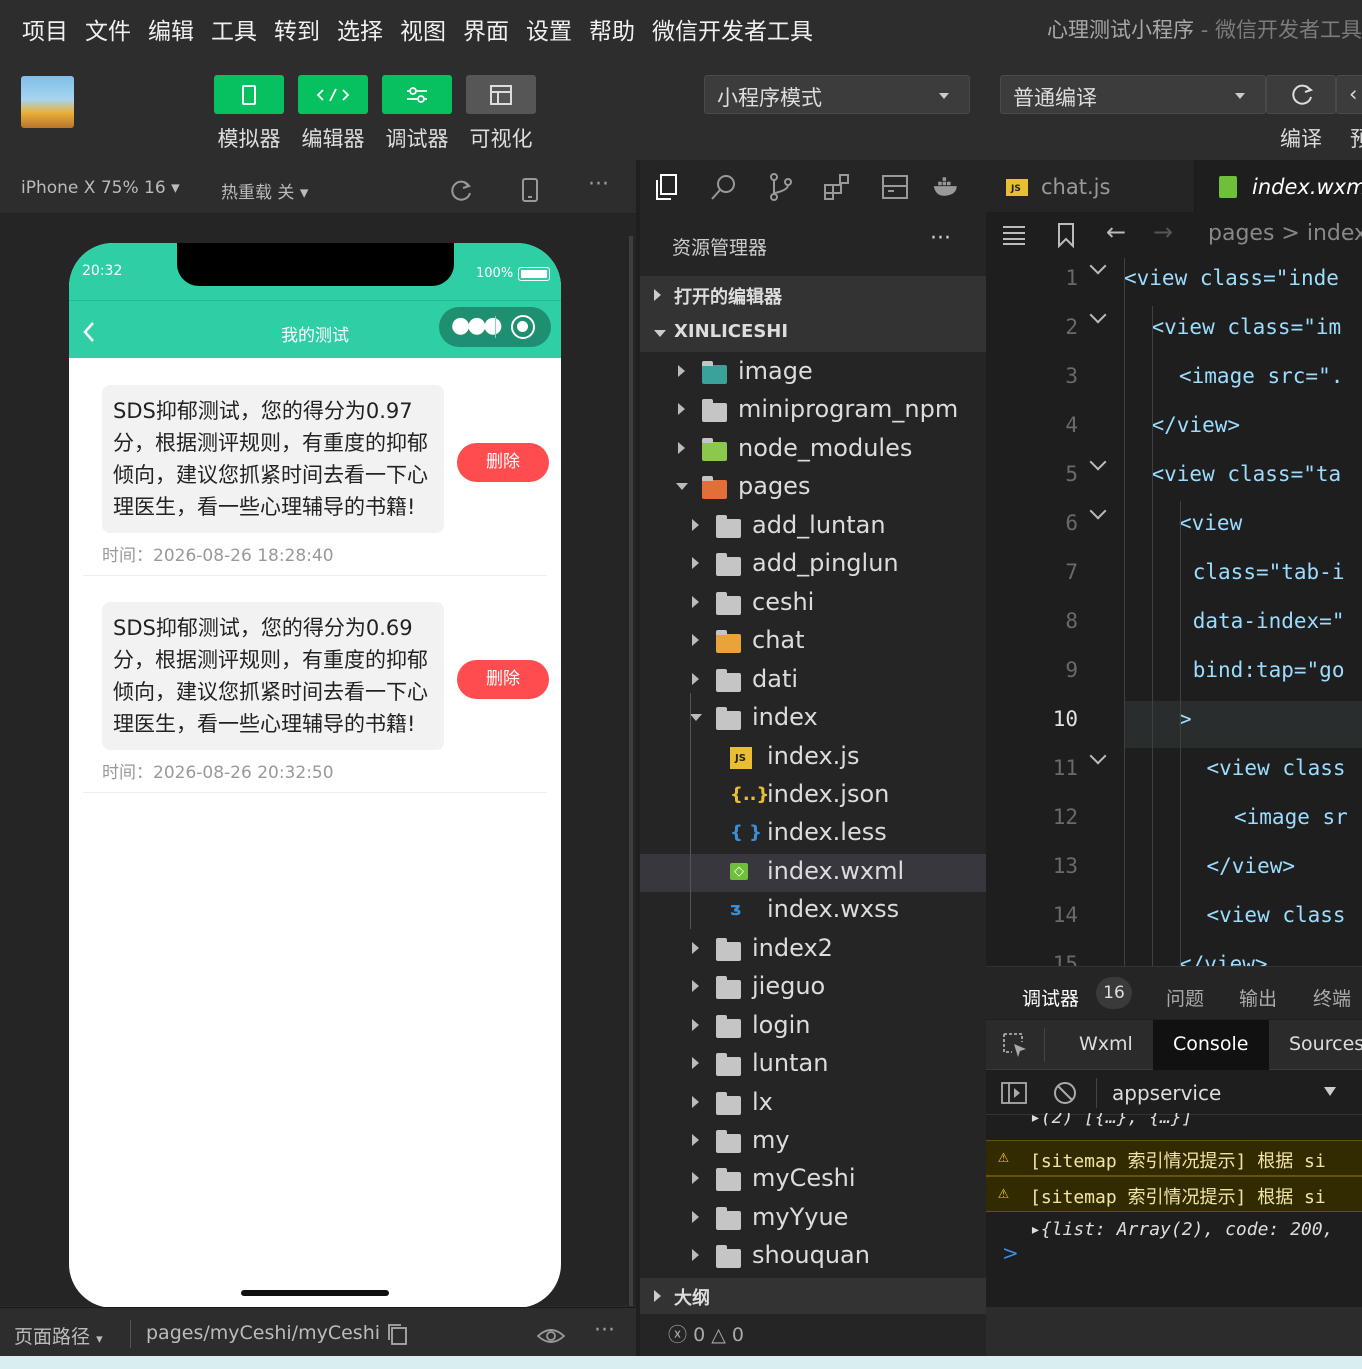  I want to click on tree-item: index, so click(814, 719).